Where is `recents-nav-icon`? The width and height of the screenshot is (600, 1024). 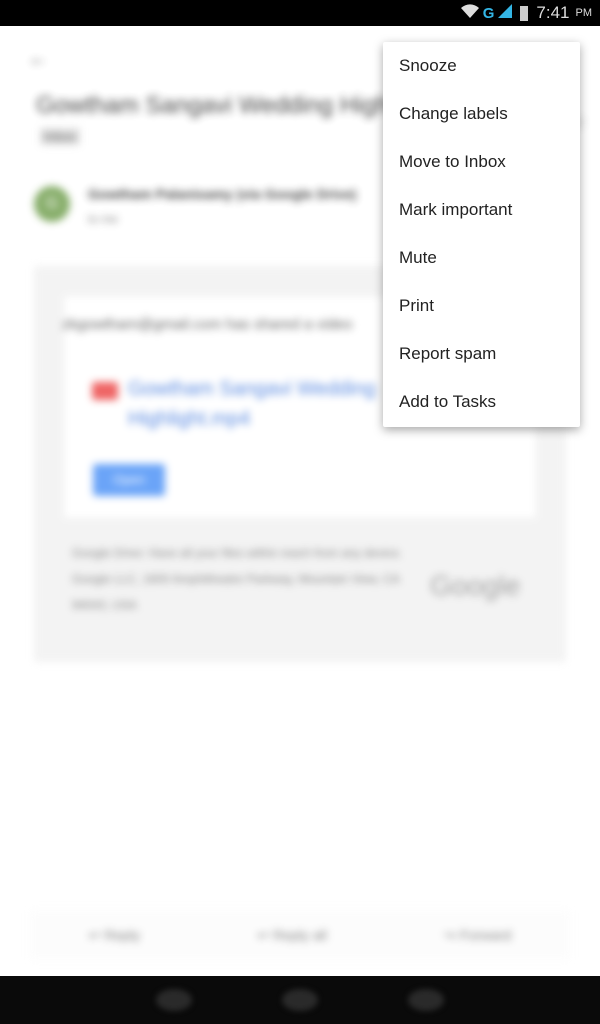 recents-nav-icon is located at coordinates (426, 1000).